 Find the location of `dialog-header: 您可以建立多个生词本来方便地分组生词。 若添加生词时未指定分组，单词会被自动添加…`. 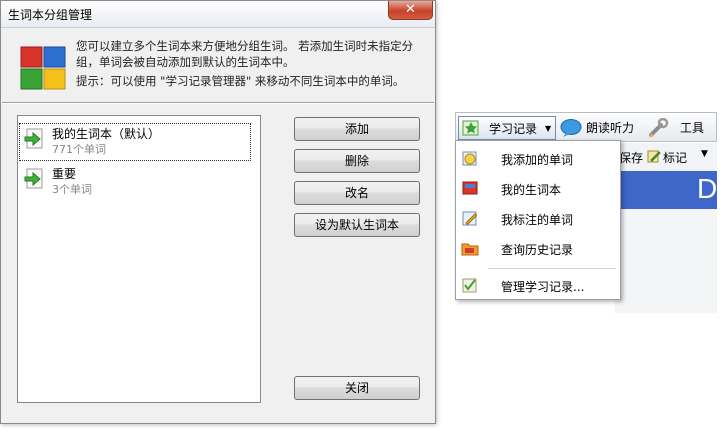

dialog-header: 您可以建立多个生词本来方便地分组生词。 若添加生词时未指定分组，单词会被自动添加… is located at coordinates (218, 65).